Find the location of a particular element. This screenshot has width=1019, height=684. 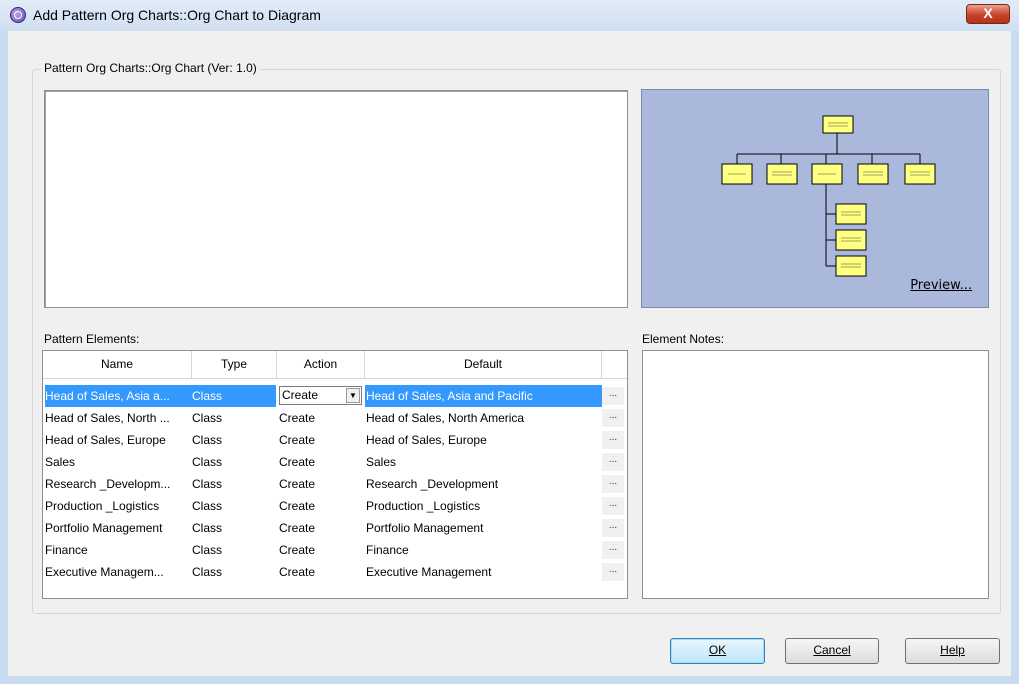

action-combobox: Create ▼ is located at coordinates (320, 395).